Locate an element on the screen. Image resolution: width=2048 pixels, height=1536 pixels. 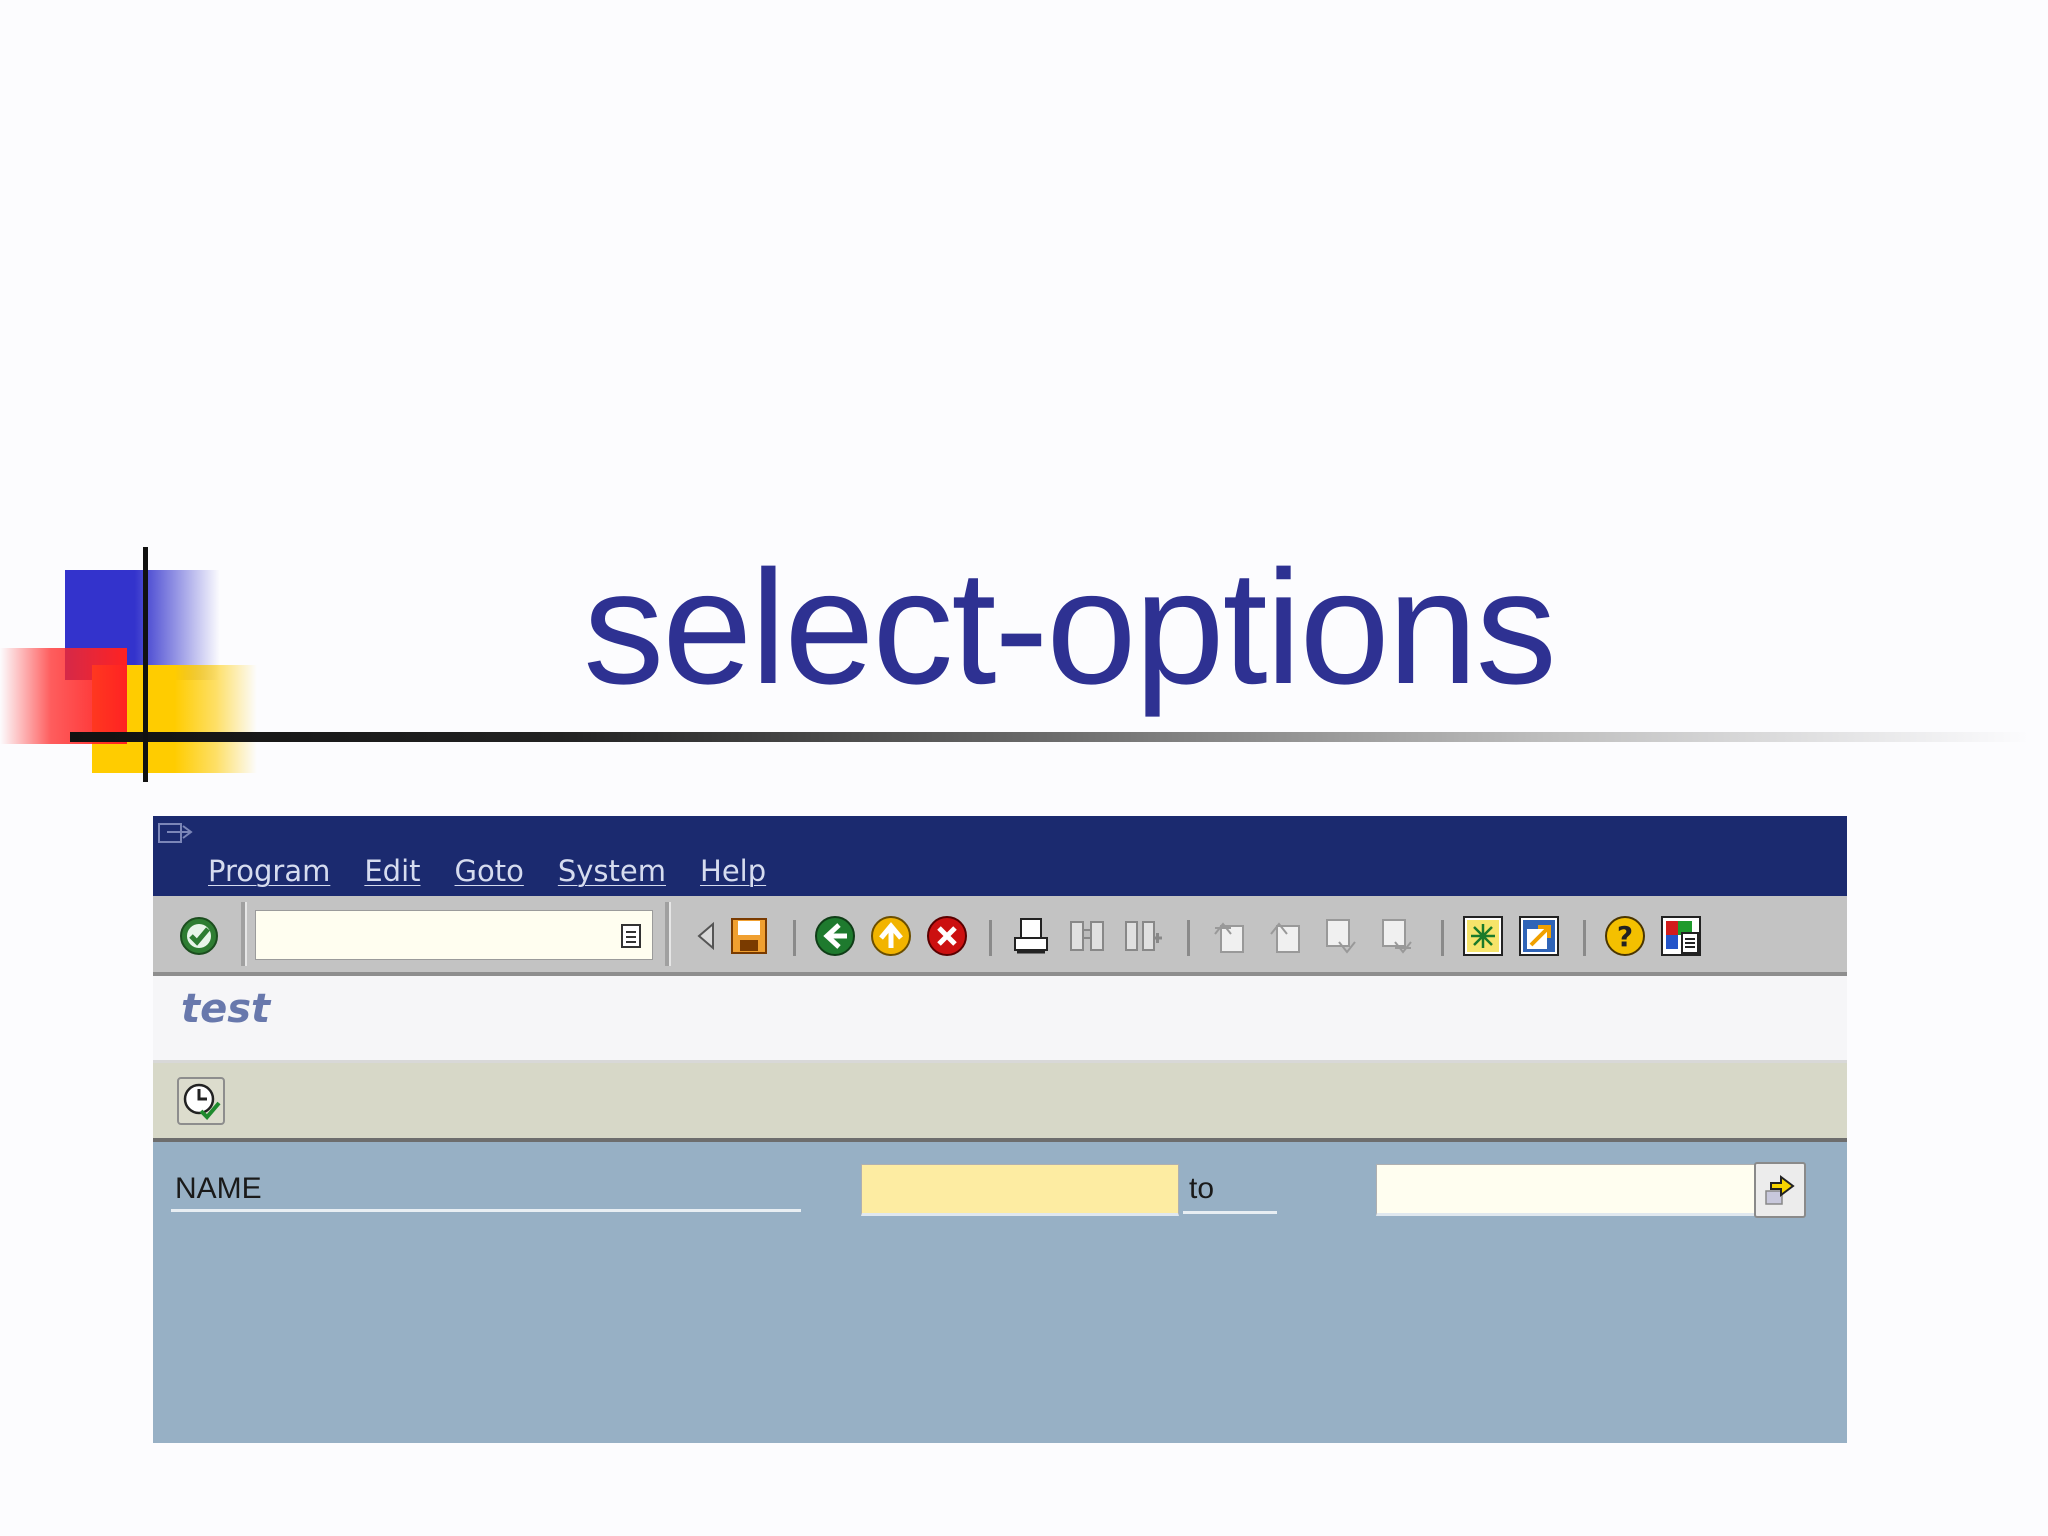
application-toolbar is located at coordinates (1000, 1102).